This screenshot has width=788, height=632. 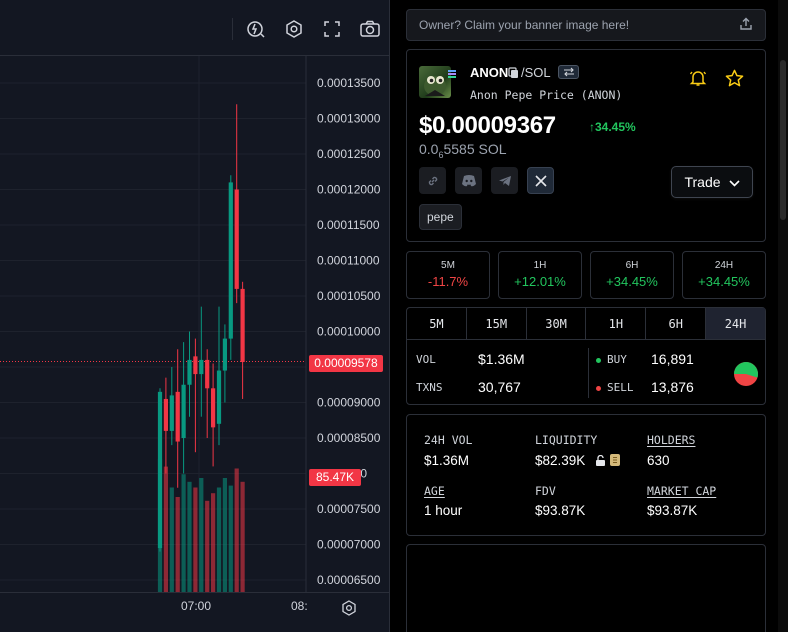 I want to click on replay-icon, so click(x=256, y=29).